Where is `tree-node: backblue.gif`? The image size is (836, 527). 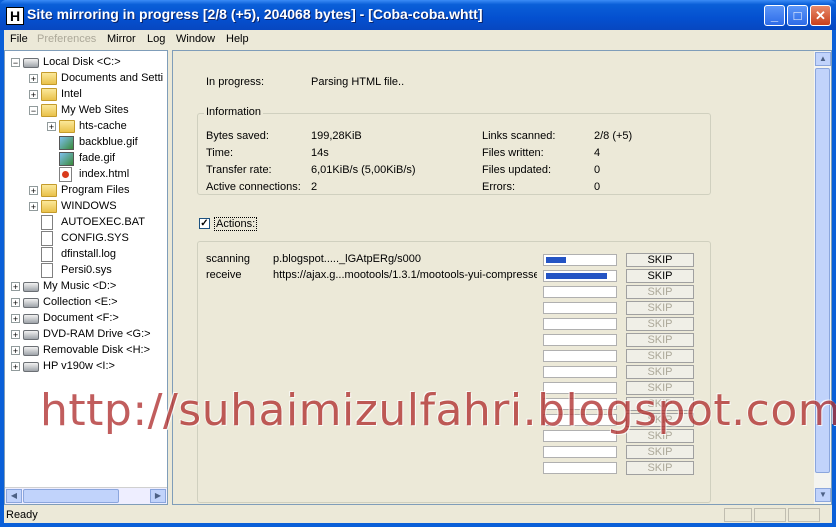
tree-node: backblue.gif is located at coordinates (86, 142).